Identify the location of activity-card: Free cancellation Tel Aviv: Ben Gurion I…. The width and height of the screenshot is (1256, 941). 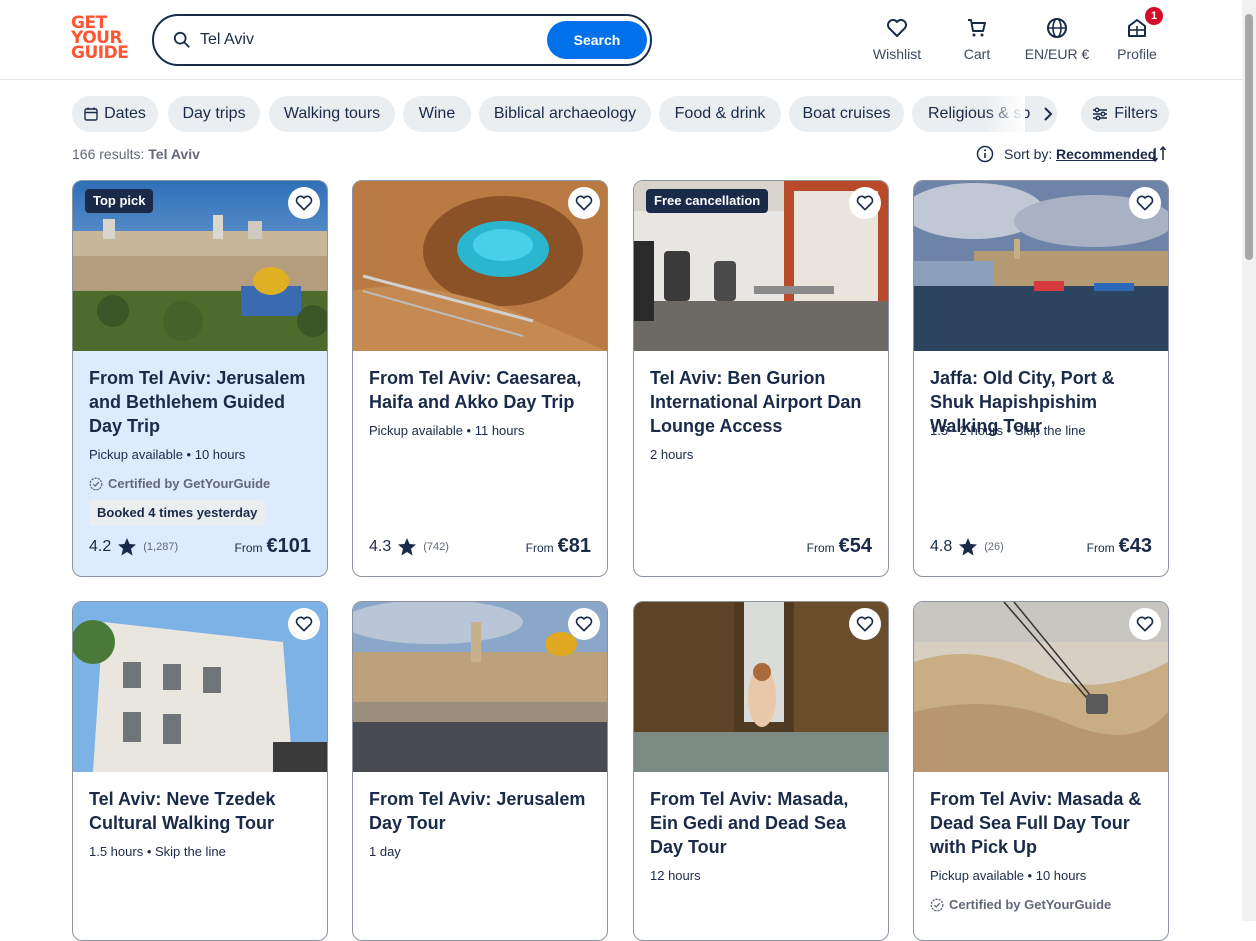
(761, 378).